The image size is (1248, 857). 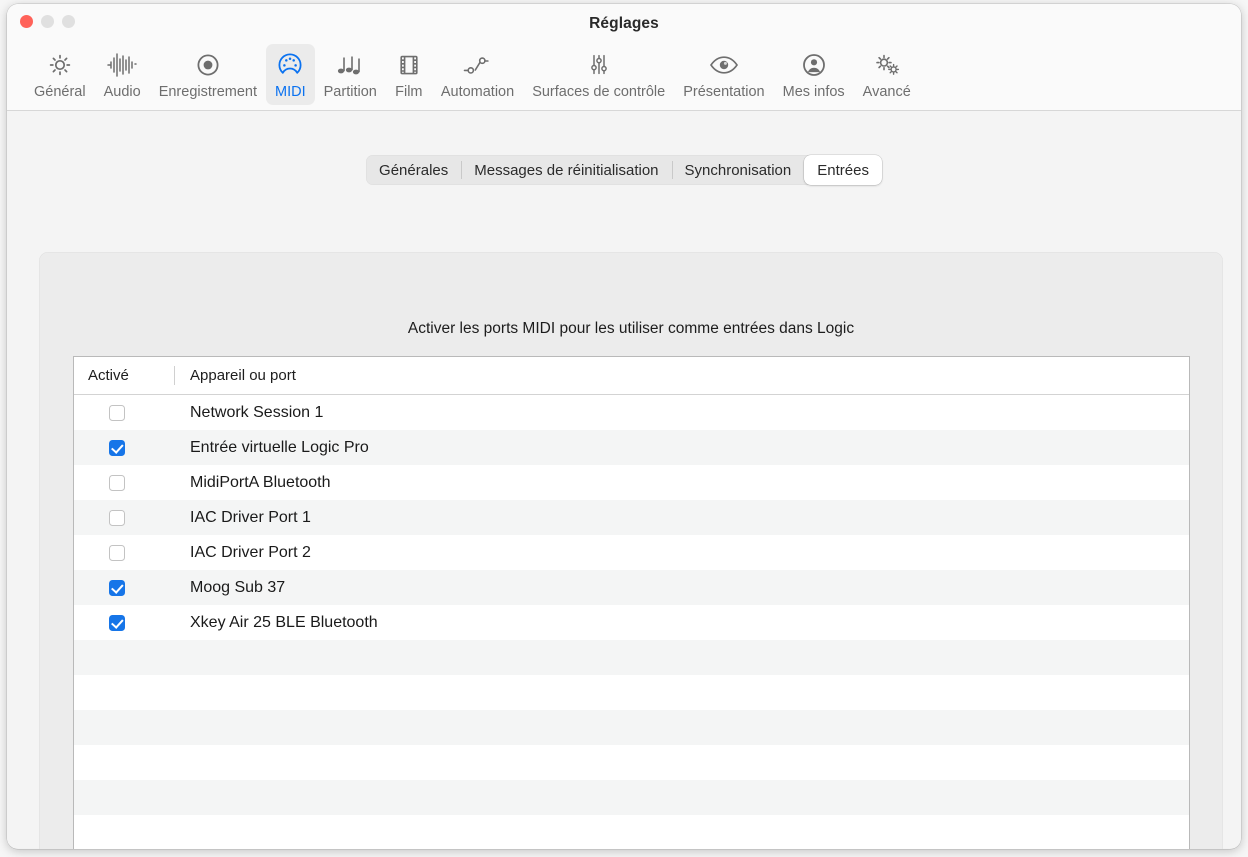 I want to click on table-row: Entrée virtuelle Logic Pro, so click(x=631, y=447).